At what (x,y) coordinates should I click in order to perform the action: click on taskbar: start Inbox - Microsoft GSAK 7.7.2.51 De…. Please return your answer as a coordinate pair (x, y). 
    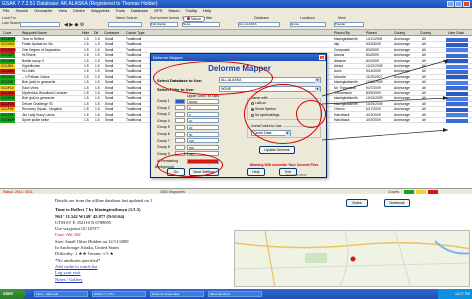
    Looking at the image, I should click on (236, 294).